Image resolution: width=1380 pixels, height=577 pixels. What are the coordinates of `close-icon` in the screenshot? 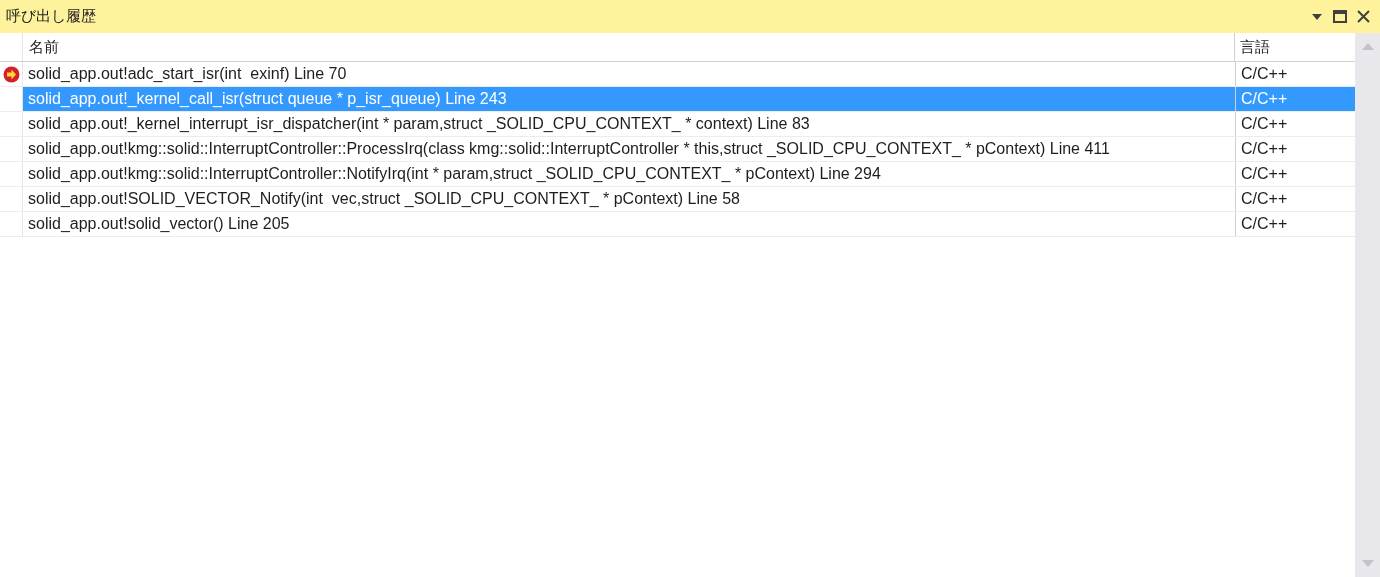 It's located at (1363, 16).